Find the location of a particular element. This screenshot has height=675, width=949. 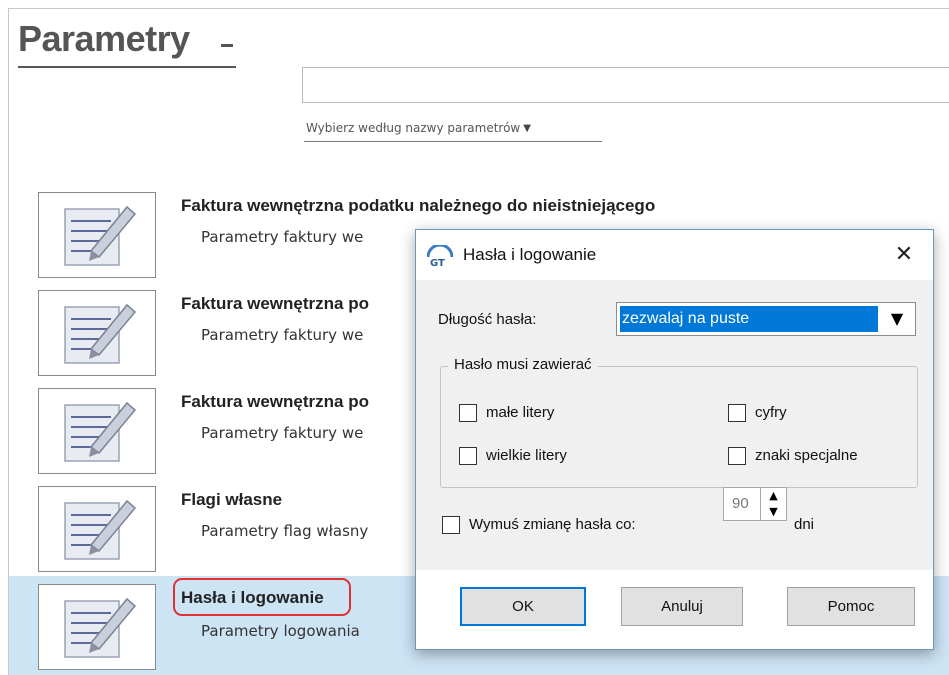

days-unit-label: dni is located at coordinates (804, 524).